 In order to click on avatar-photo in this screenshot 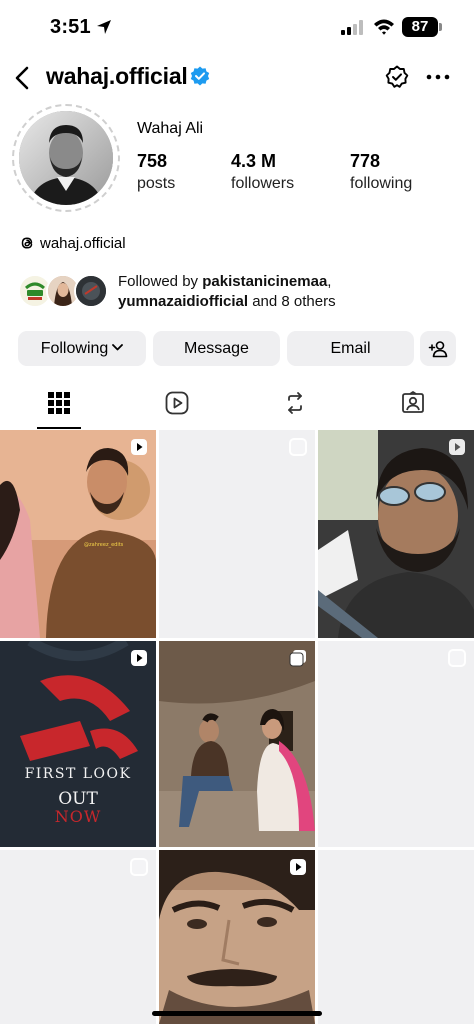, I will do `click(66, 158)`.